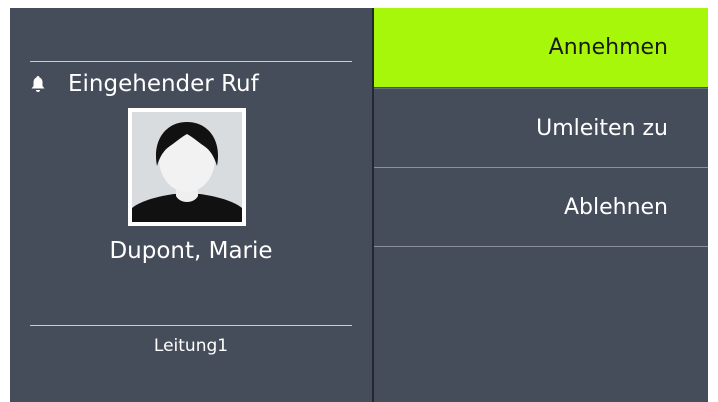 The image size is (718, 402). I want to click on person-avatar-icon, so click(187, 167).